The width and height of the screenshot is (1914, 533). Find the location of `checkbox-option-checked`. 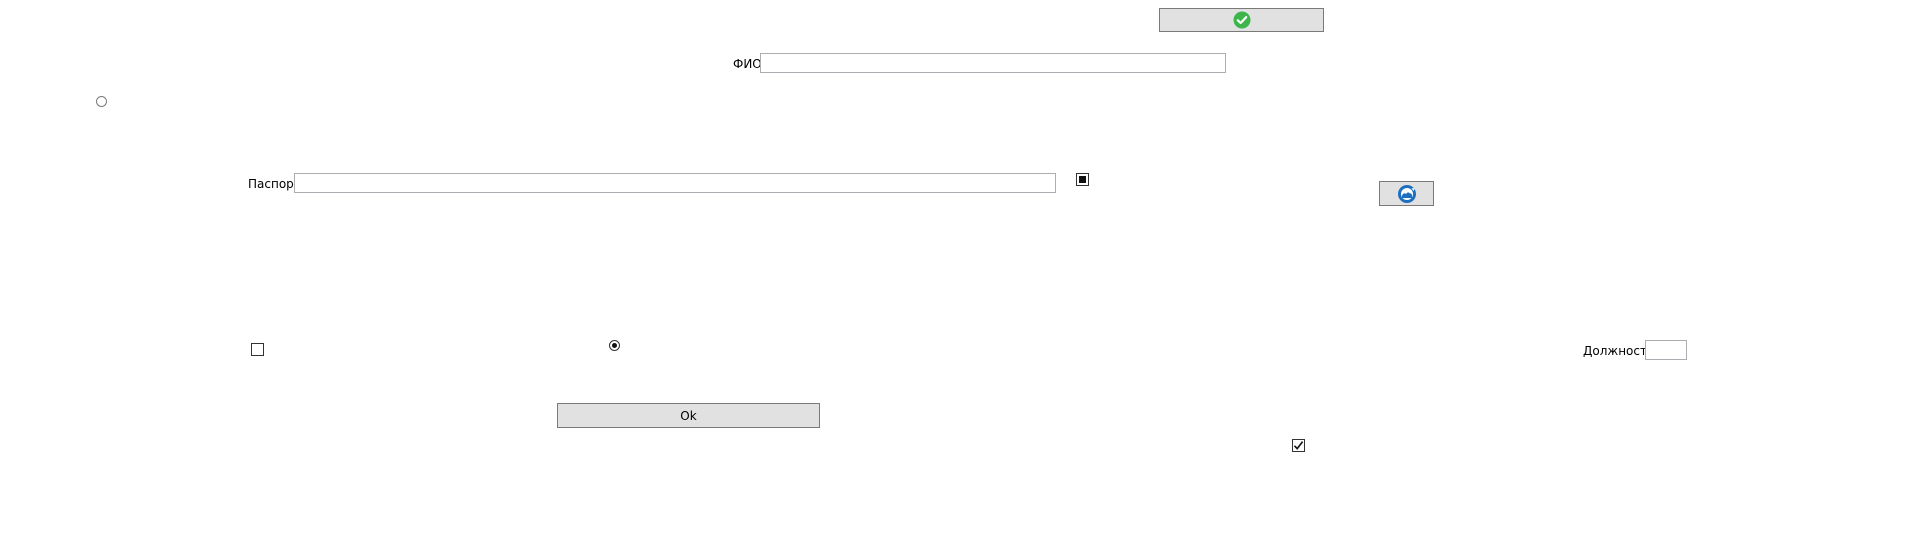

checkbox-option-checked is located at coordinates (1298, 445).